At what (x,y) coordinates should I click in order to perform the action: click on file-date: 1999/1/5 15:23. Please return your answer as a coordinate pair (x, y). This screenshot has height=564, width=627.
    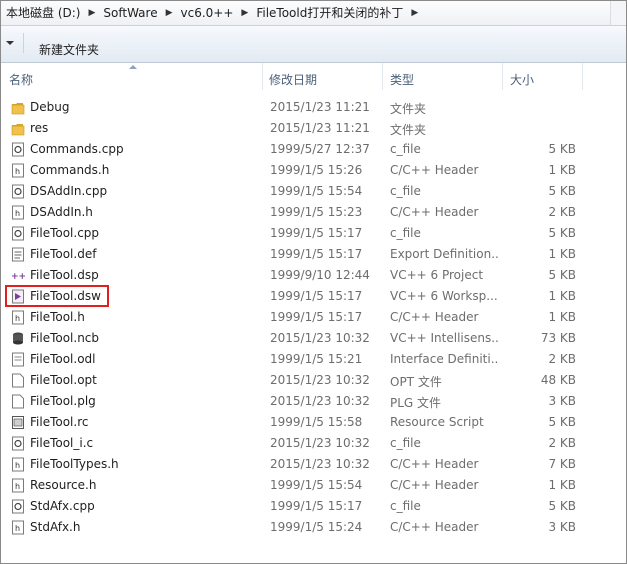
    Looking at the image, I should click on (316, 212).